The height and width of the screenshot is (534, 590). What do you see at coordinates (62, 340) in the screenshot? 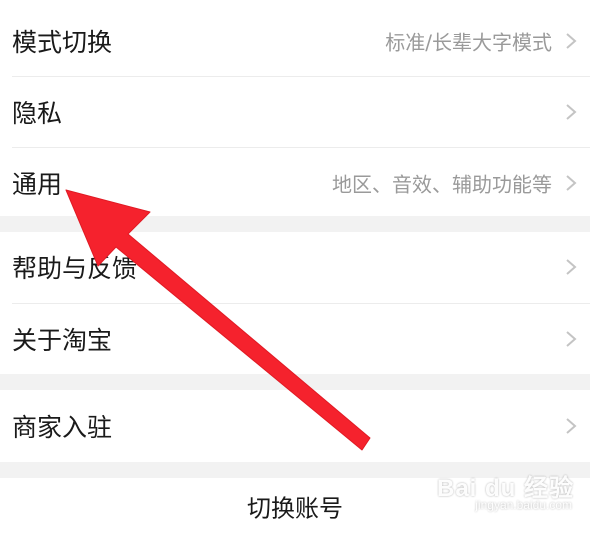
I see `row-label: 关于淘宝` at bounding box center [62, 340].